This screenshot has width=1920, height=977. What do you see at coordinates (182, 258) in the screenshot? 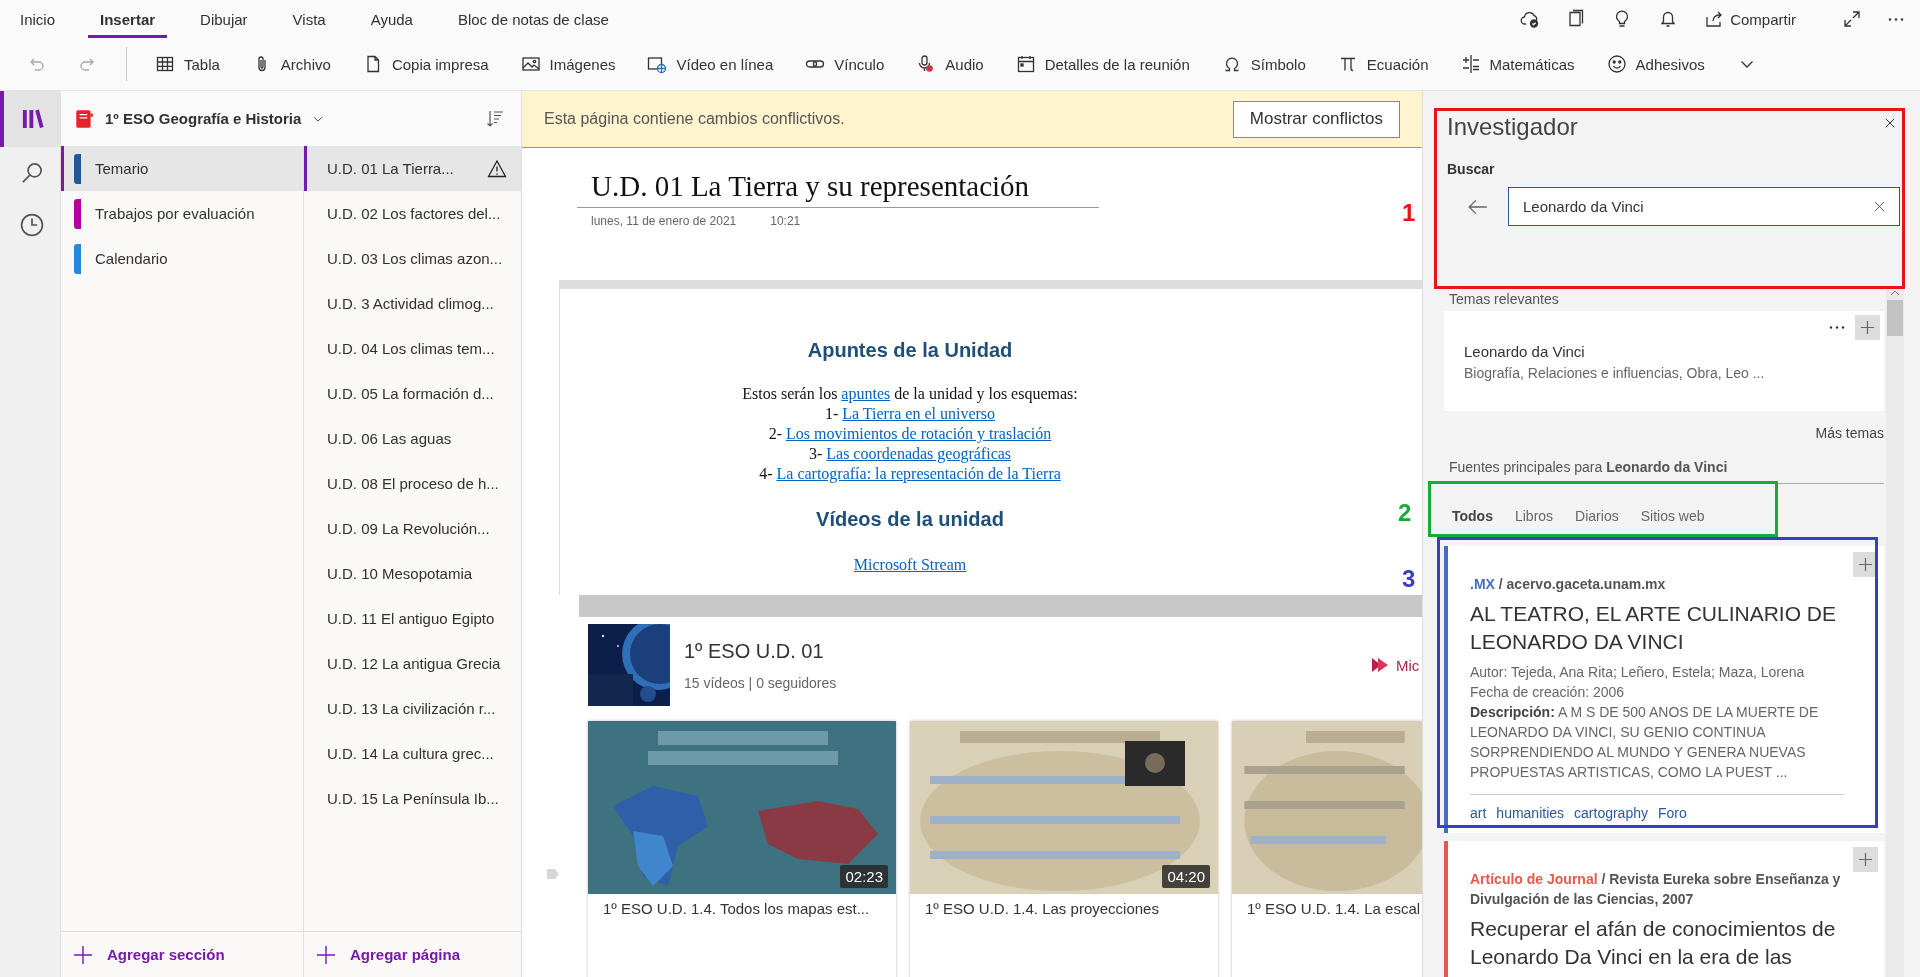
I see `section-item: Calendario` at bounding box center [182, 258].